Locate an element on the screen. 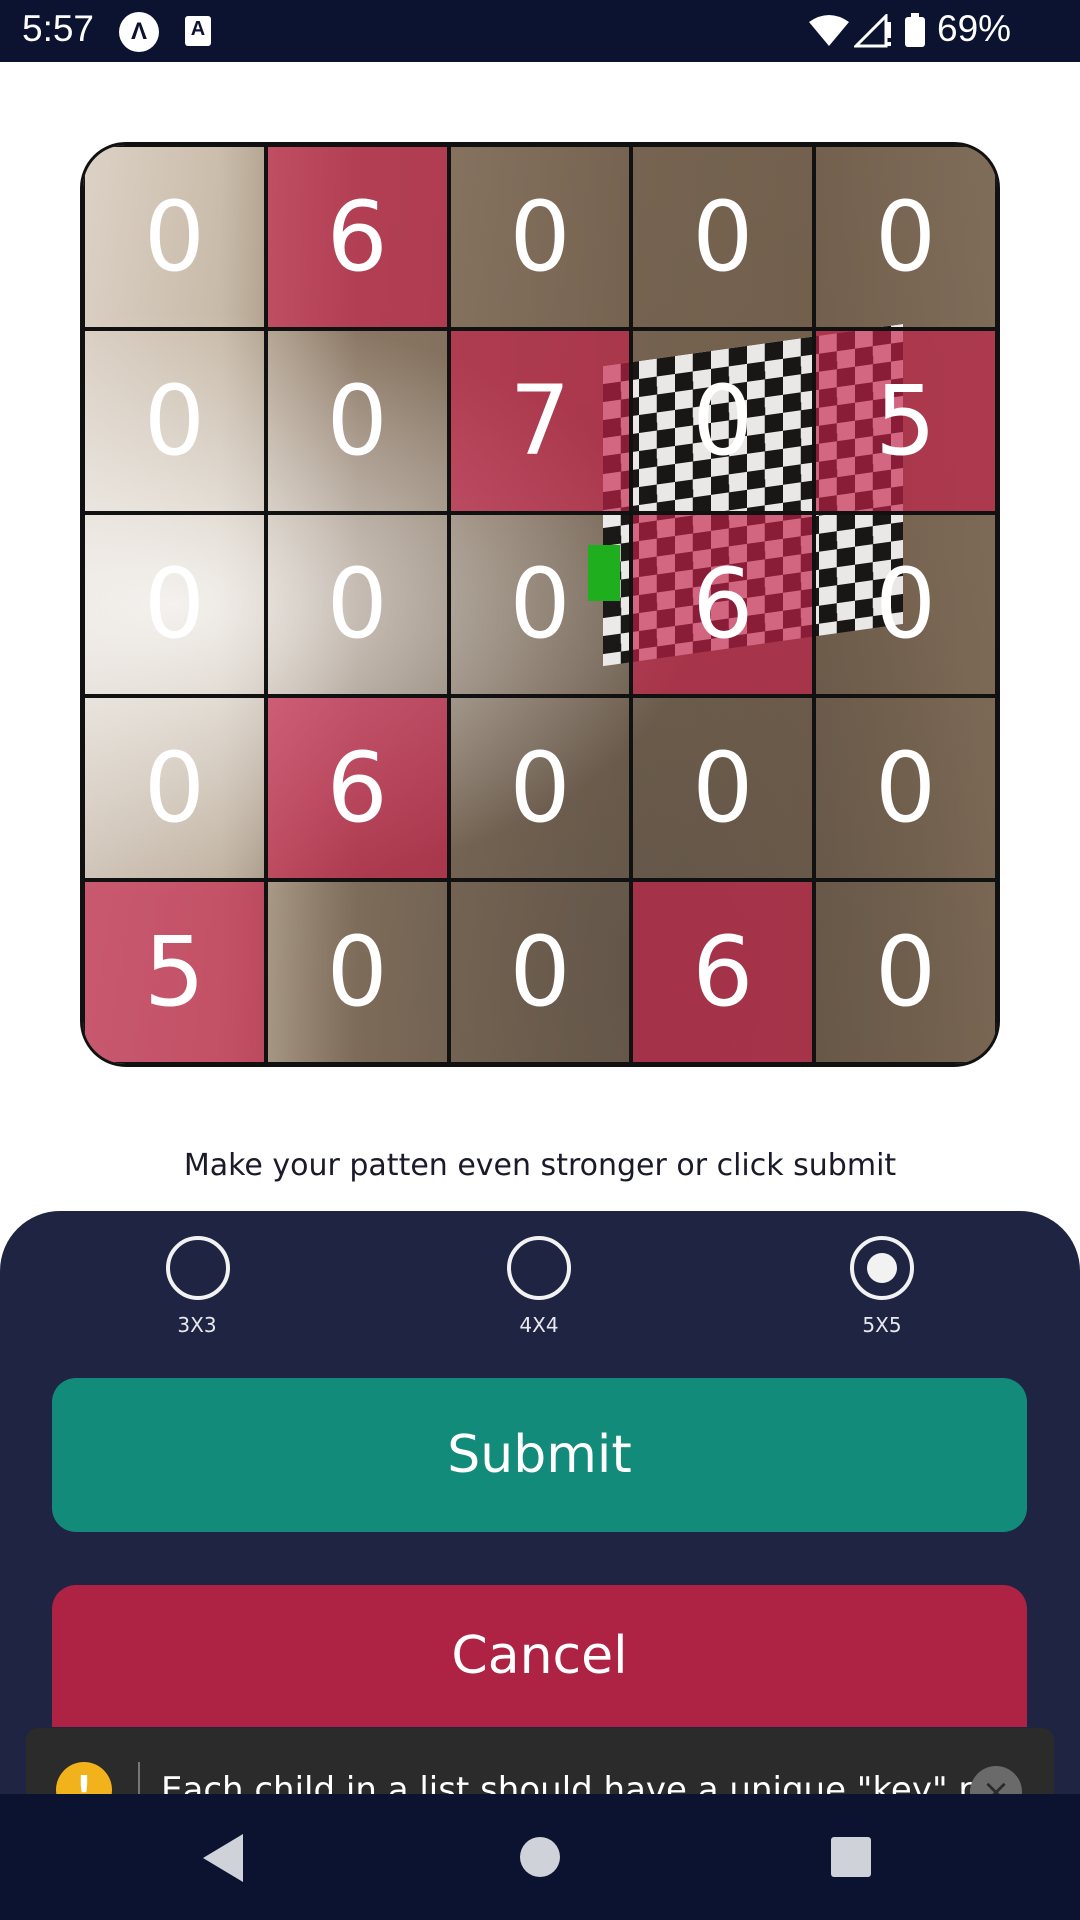  home-icon is located at coordinates (540, 1857).